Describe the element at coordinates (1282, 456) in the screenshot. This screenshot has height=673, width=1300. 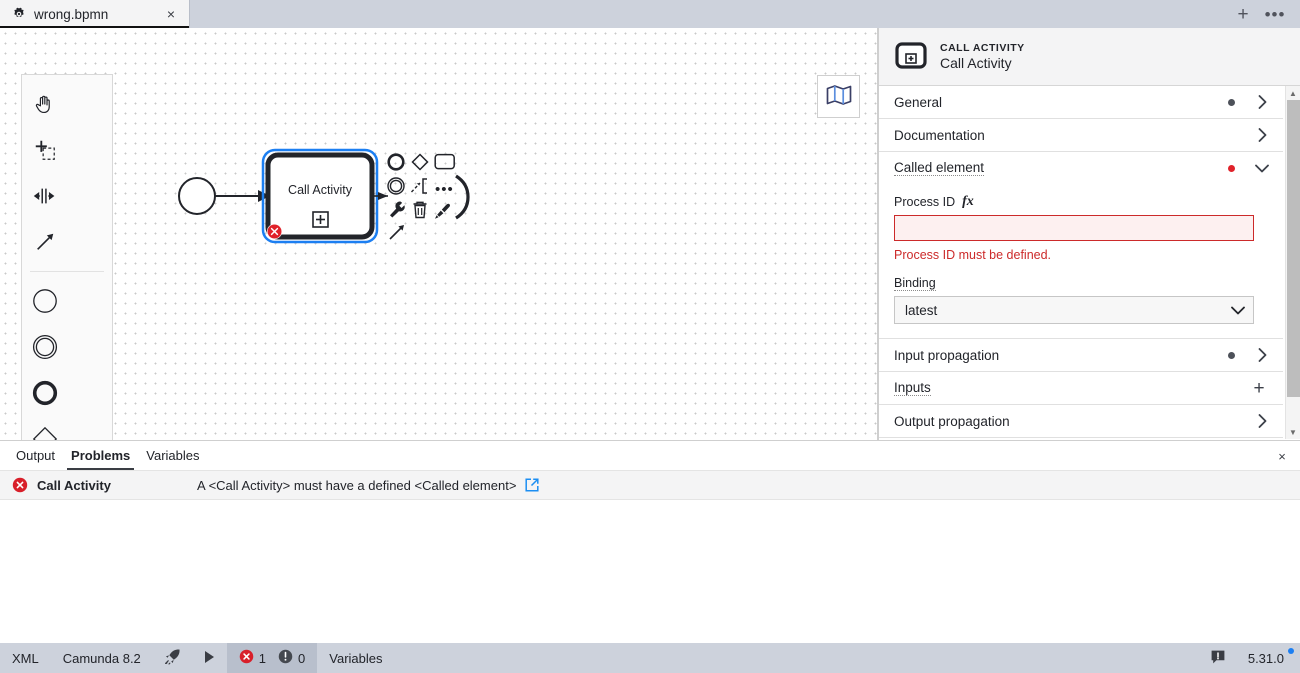
I see `close-icon: ×` at that location.